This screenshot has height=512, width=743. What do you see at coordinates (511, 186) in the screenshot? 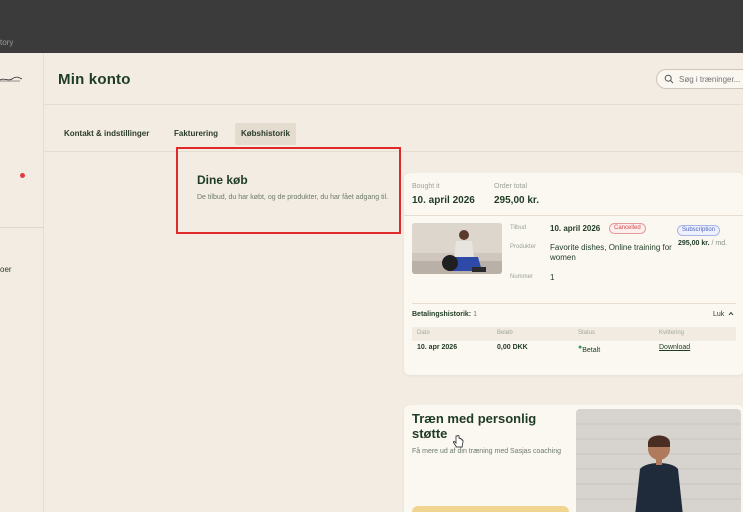
I see `order-total-label: Order total` at bounding box center [511, 186].